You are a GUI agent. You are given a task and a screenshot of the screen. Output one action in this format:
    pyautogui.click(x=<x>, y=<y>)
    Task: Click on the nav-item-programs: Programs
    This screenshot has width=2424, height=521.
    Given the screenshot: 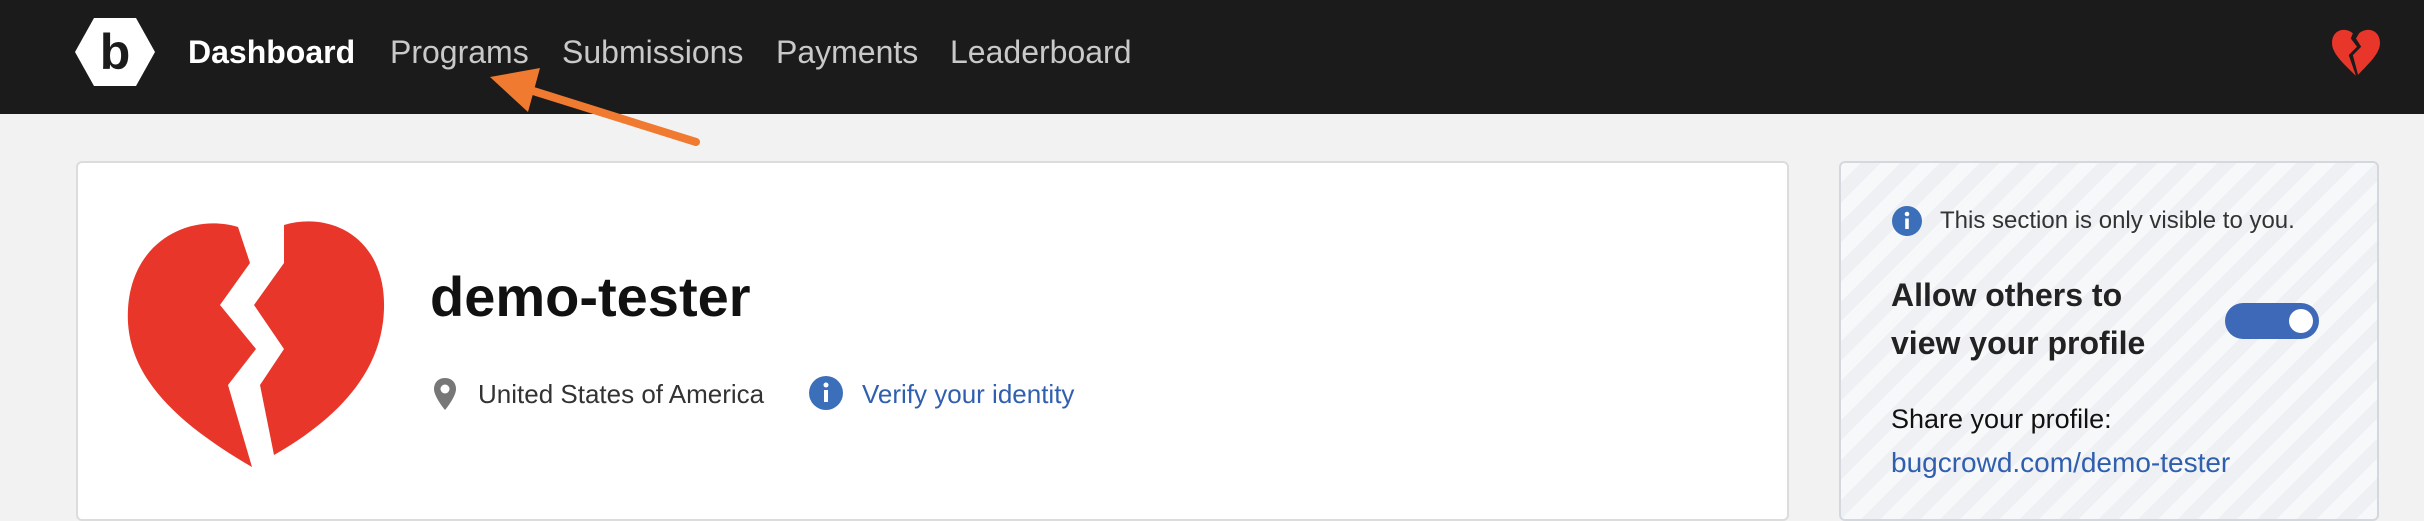 What is the action you would take?
    pyautogui.click(x=459, y=52)
    